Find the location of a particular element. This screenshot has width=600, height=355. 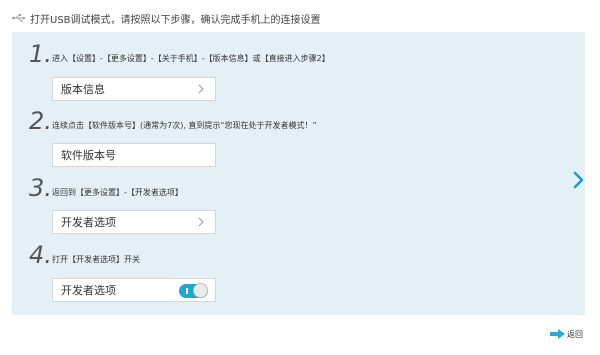

next-step-chevron-icon is located at coordinates (579, 180).